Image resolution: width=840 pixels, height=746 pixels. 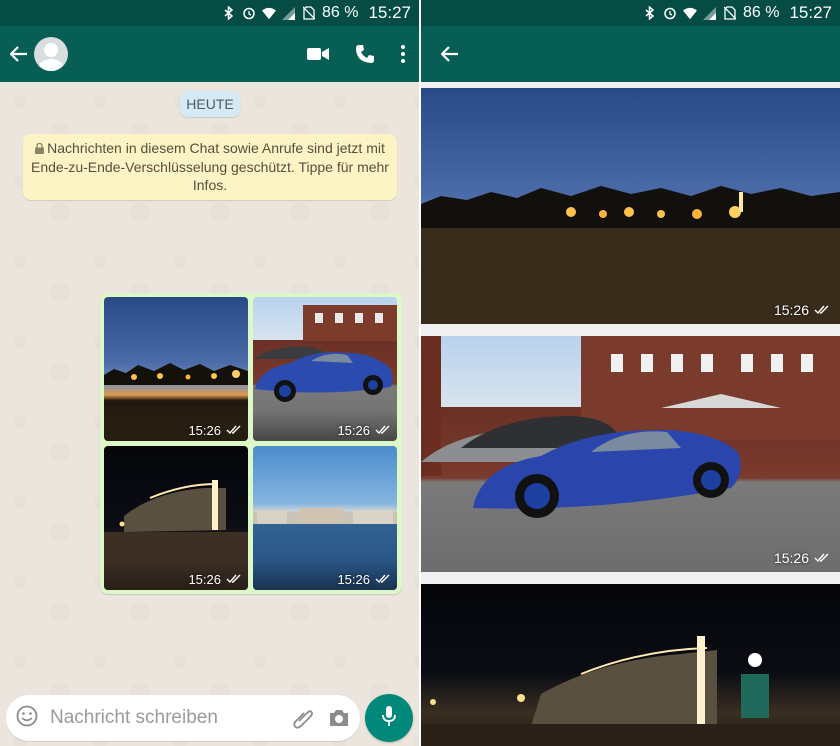 What do you see at coordinates (403, 54) in the screenshot?
I see `more-vert-icon` at bounding box center [403, 54].